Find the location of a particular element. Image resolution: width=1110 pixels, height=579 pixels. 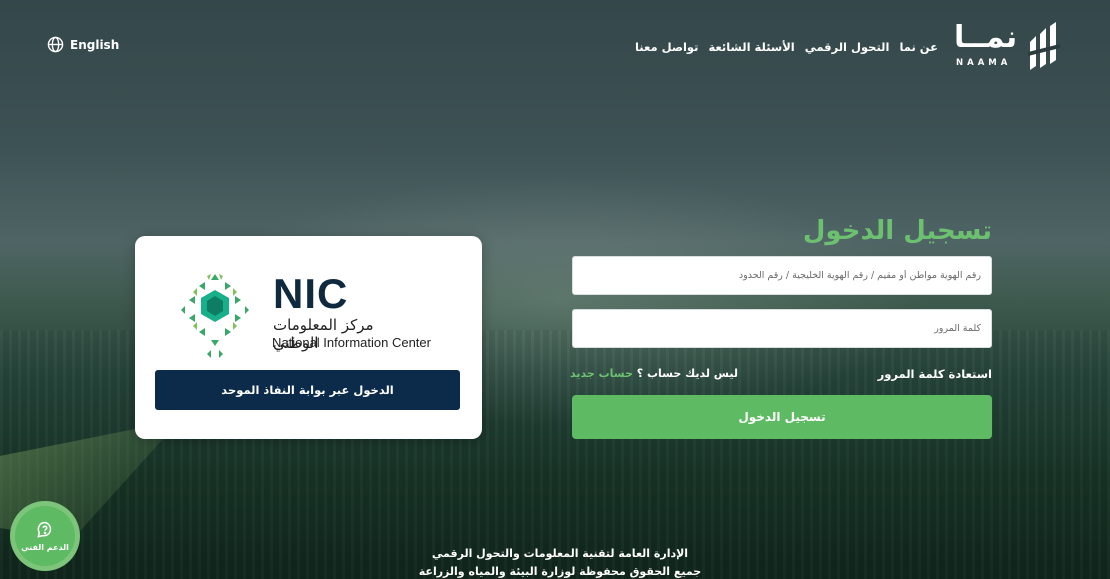

chat-question-icon is located at coordinates (44, 529).